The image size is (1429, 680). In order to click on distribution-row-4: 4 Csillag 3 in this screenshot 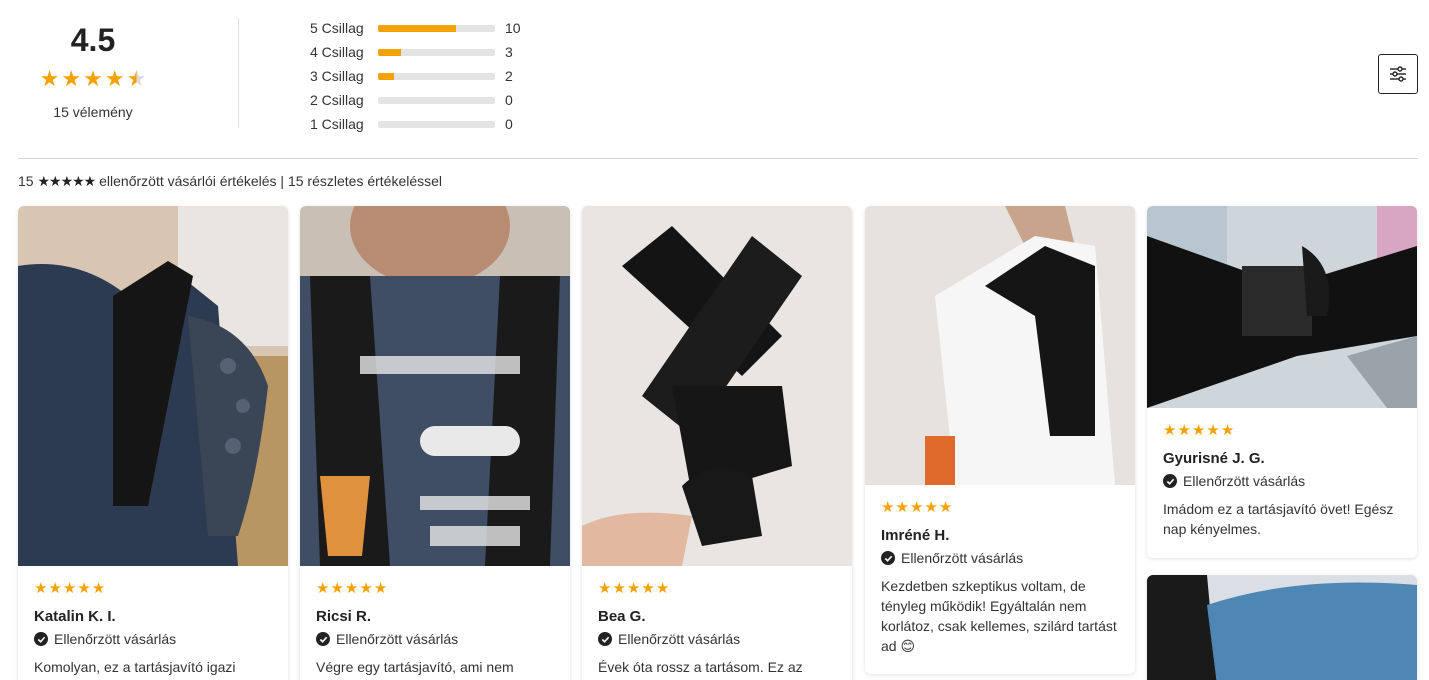, I will do `click(430, 52)`.